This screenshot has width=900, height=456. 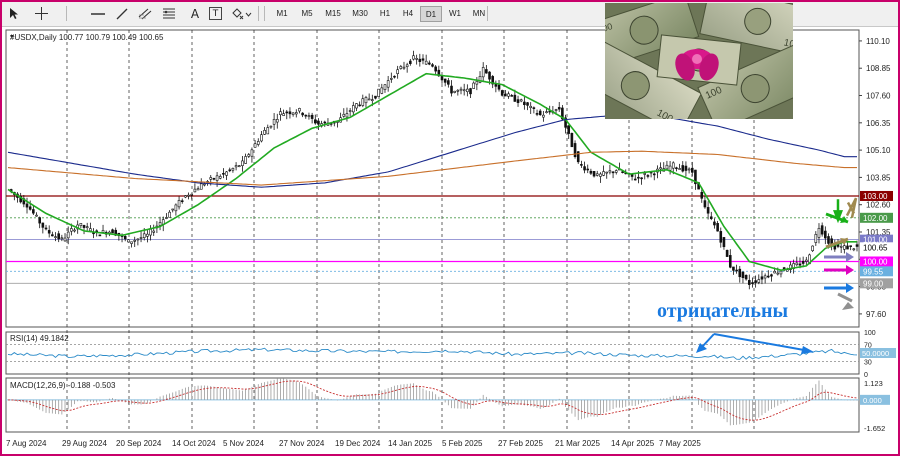 What do you see at coordinates (872, 400) in the screenshot?
I see `macd-tick-label: 0.000` at bounding box center [872, 400].